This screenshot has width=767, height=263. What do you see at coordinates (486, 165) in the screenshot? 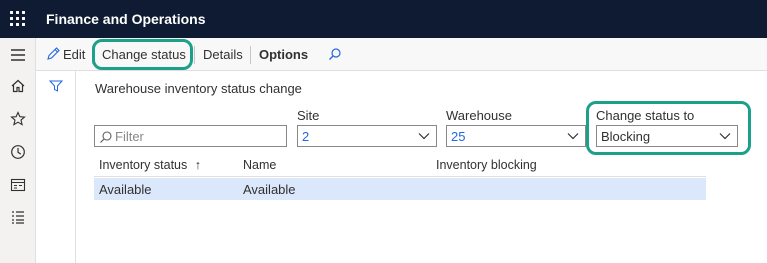
I see `column-header-inventory-blocking: Inventory blocking` at bounding box center [486, 165].